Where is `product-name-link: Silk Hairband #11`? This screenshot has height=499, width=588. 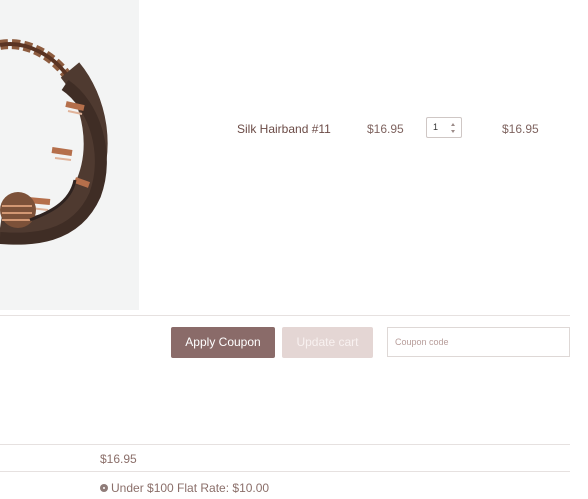 product-name-link: Silk Hairband #11 is located at coordinates (284, 129).